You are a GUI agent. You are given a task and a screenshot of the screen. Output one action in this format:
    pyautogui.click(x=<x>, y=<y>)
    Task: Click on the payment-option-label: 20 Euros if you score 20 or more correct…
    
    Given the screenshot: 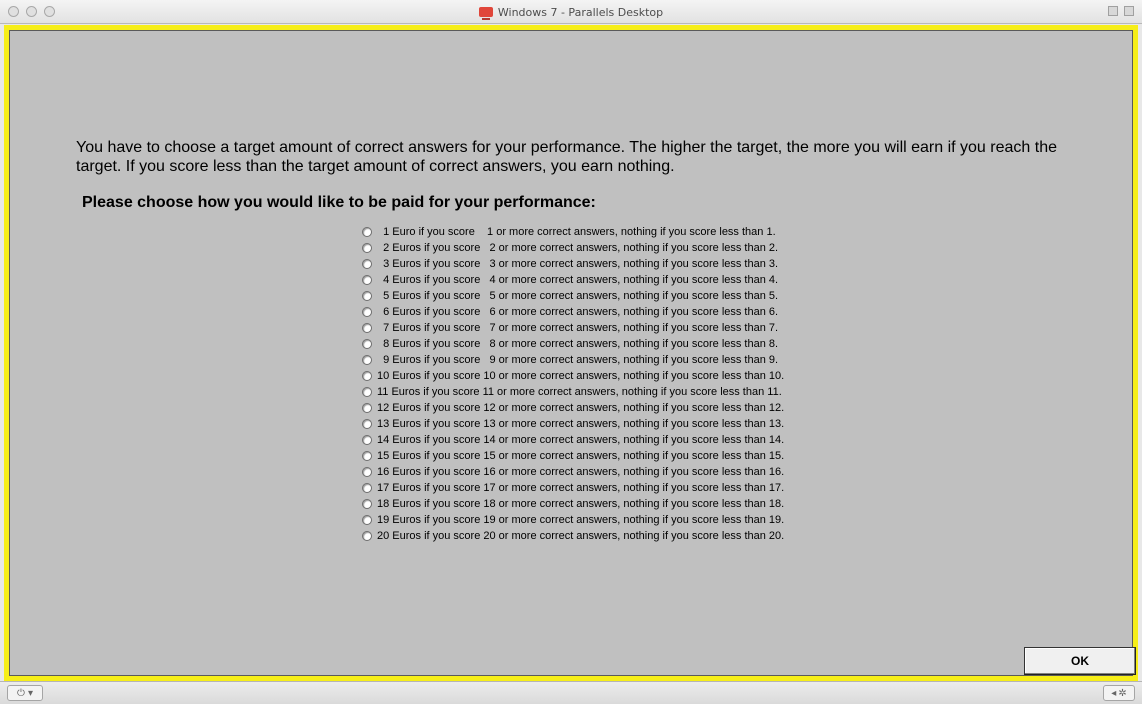 What is the action you would take?
    pyautogui.click(x=581, y=536)
    